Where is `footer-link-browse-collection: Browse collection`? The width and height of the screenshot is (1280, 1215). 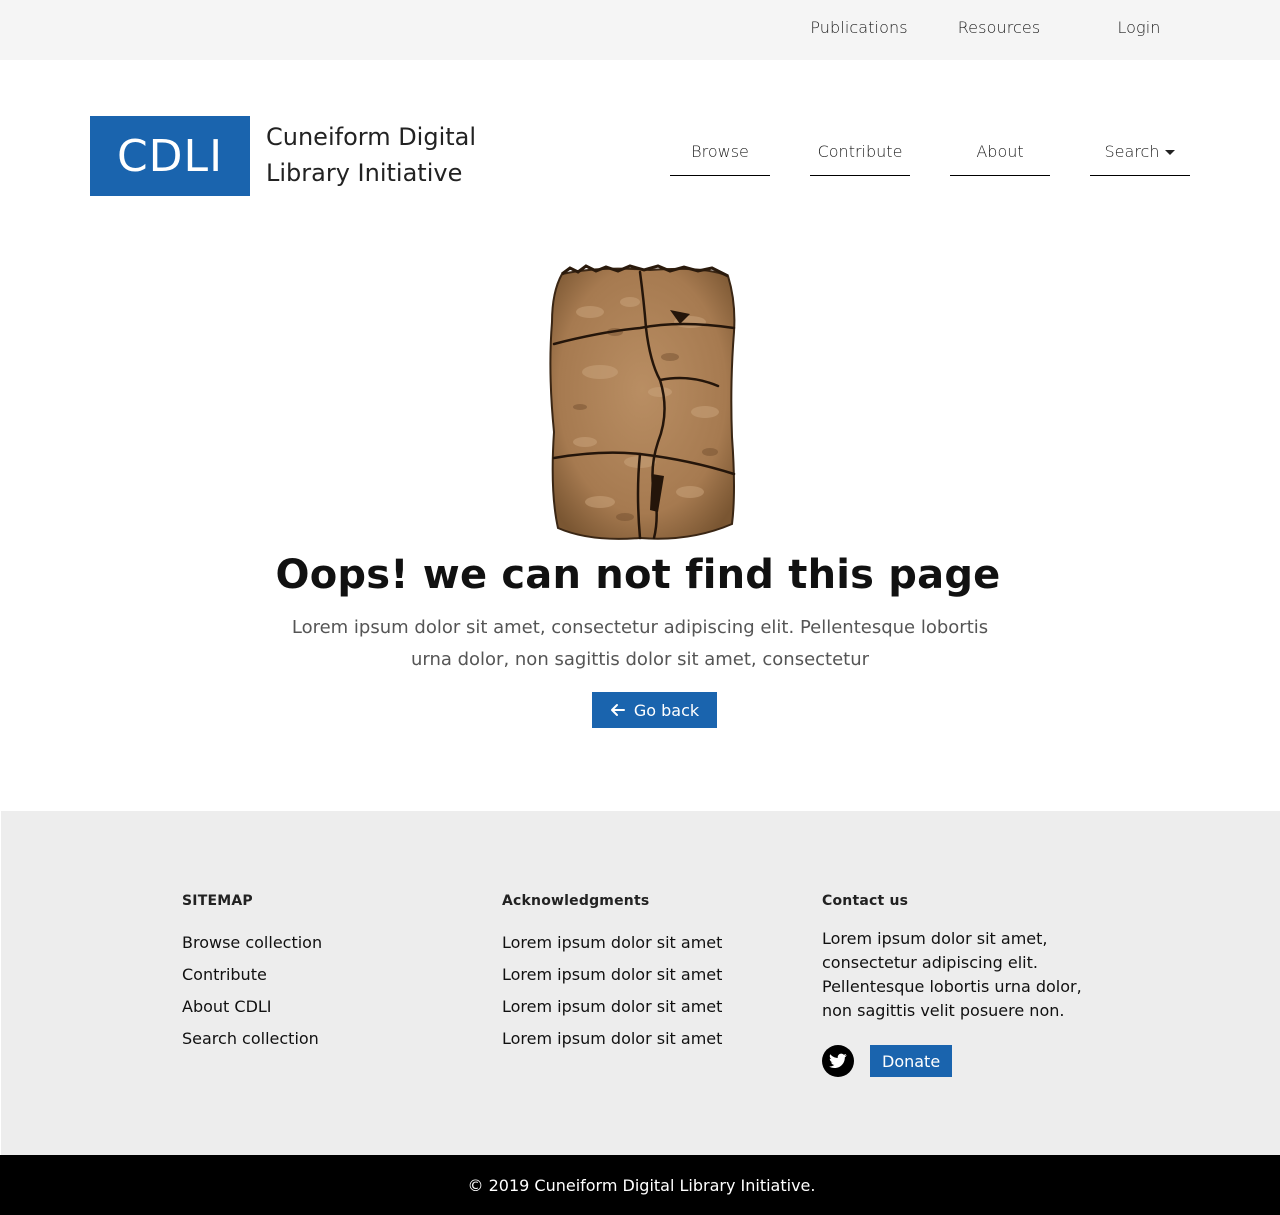
footer-link-browse-collection: Browse collection is located at coordinates (252, 943).